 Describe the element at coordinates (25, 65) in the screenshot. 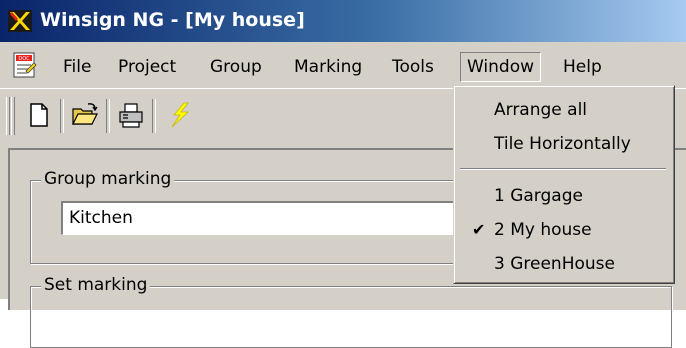

I see `document-icon: DOC` at that location.